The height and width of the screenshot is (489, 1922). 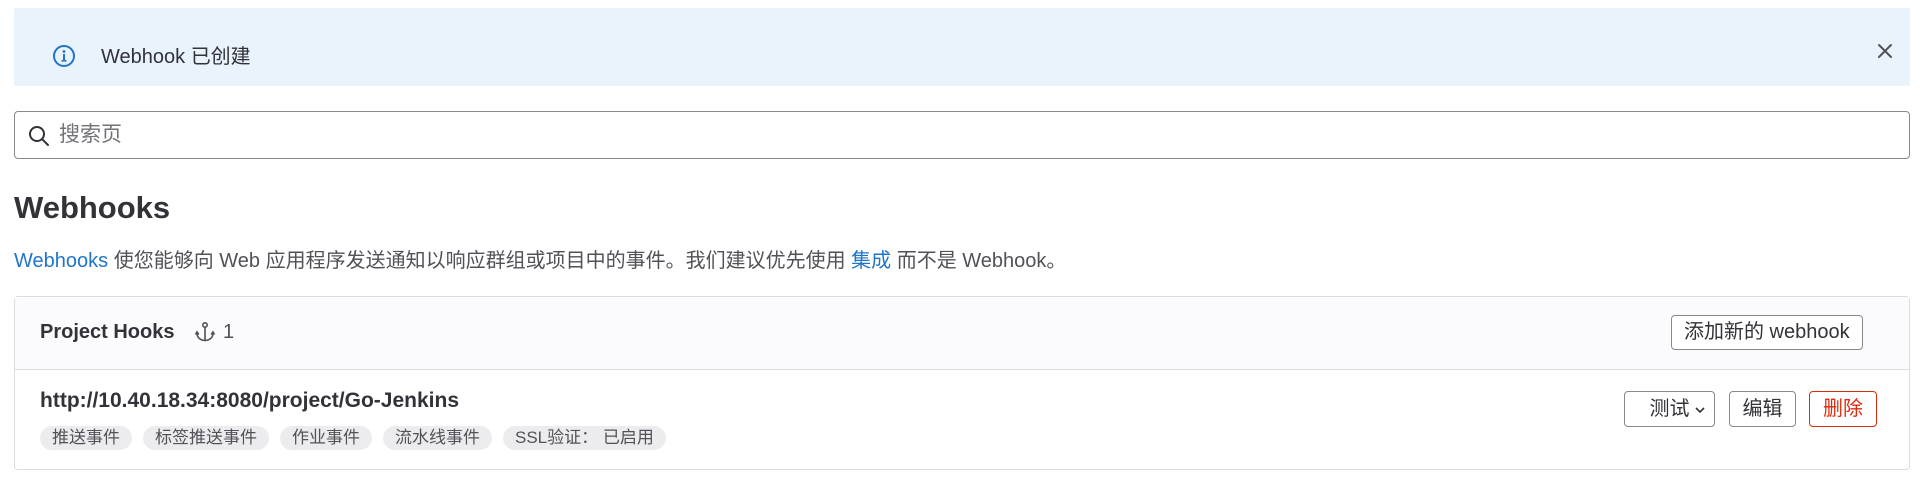 I want to click on tag-ssl-verification: SSL验证： 已启用, so click(x=584, y=438).